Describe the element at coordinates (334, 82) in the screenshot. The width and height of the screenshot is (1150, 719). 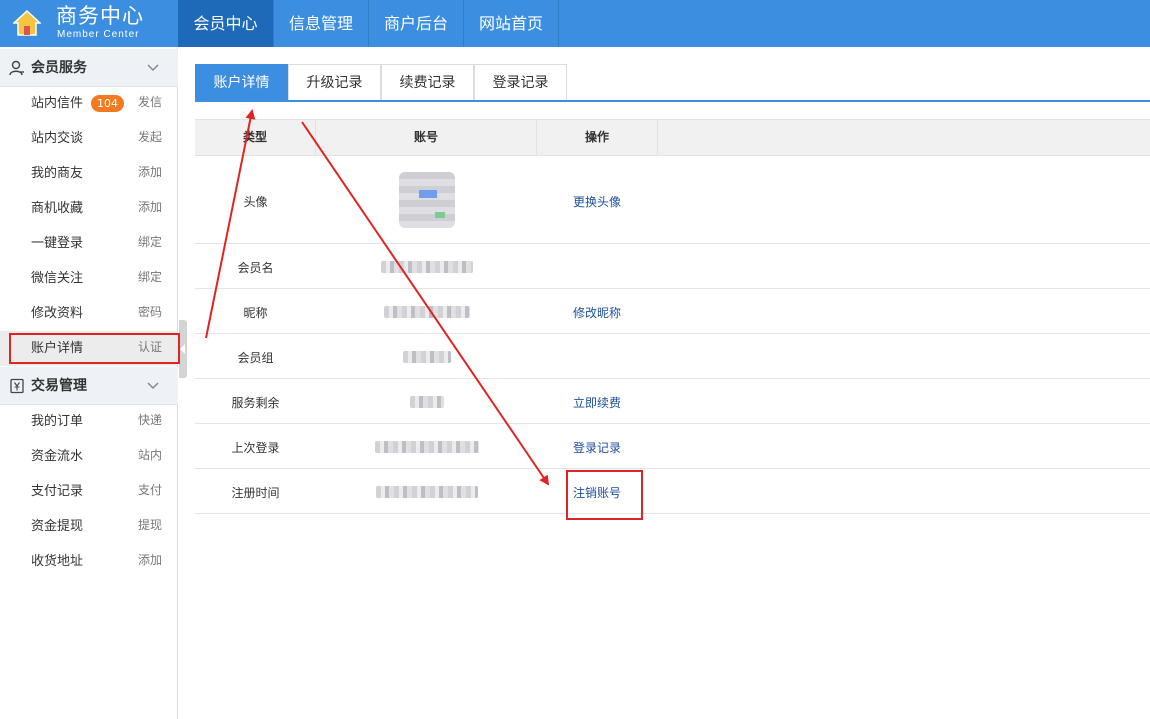
I see `tab-upgrade-records: 升级记录` at that location.